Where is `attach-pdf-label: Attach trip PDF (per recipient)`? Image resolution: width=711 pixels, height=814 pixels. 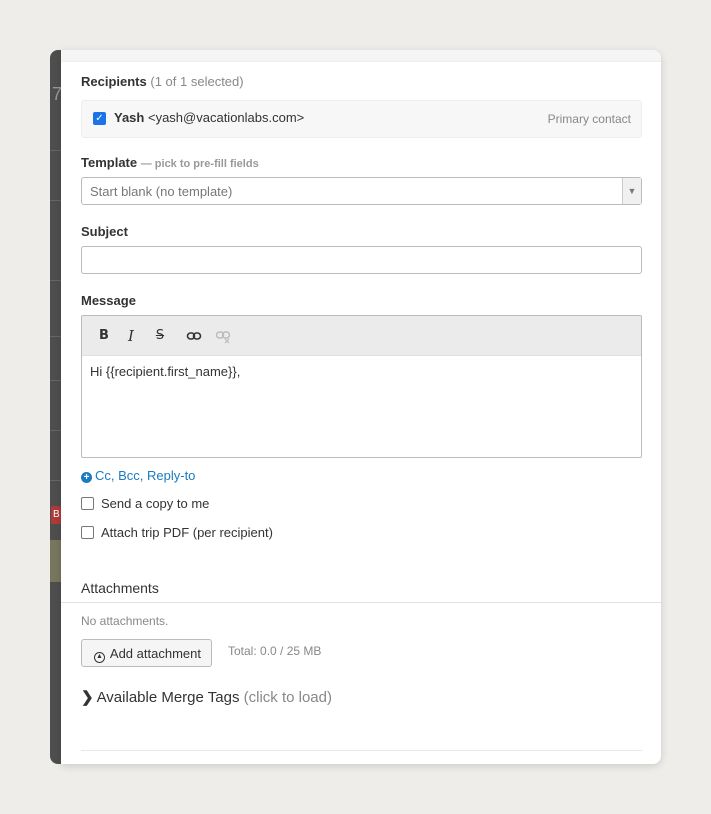
attach-pdf-label: Attach trip PDF (per recipient) is located at coordinates (187, 532).